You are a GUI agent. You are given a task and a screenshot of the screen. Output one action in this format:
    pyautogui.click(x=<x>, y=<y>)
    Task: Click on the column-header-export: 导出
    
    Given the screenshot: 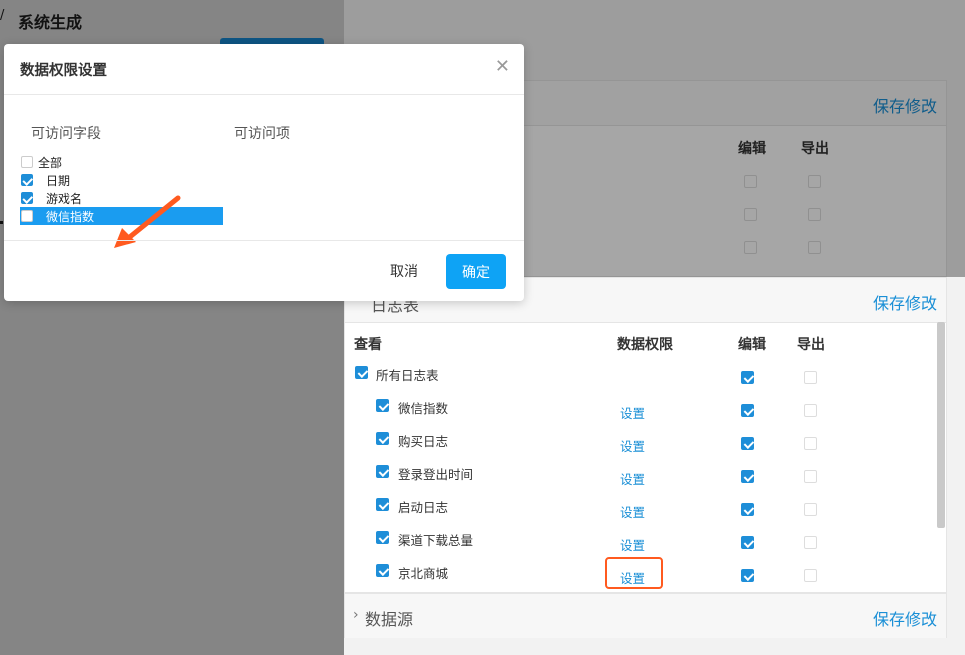 What is the action you would take?
    pyautogui.click(x=811, y=345)
    